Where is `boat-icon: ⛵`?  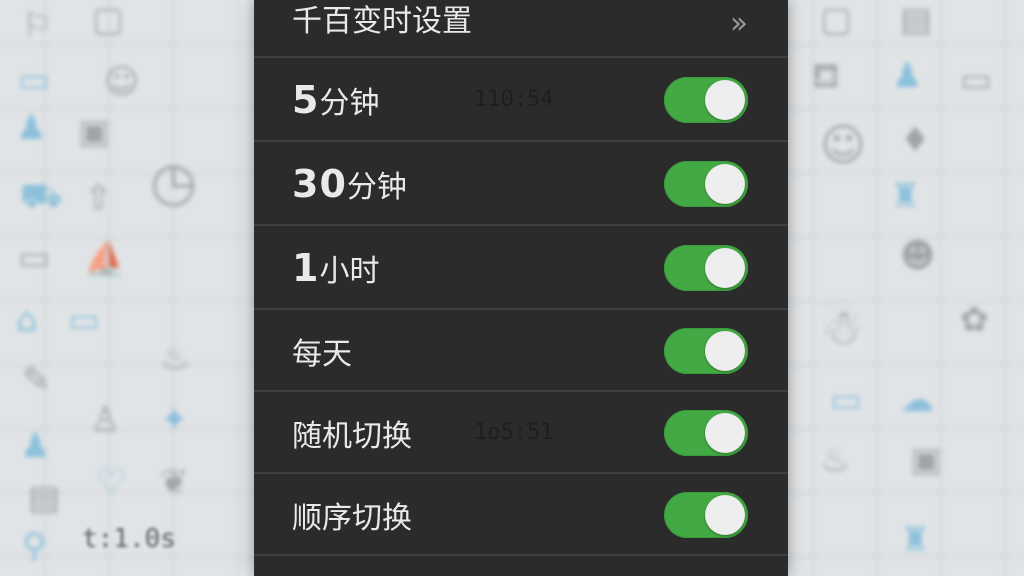
boat-icon: ⛵ is located at coordinates (105, 260).